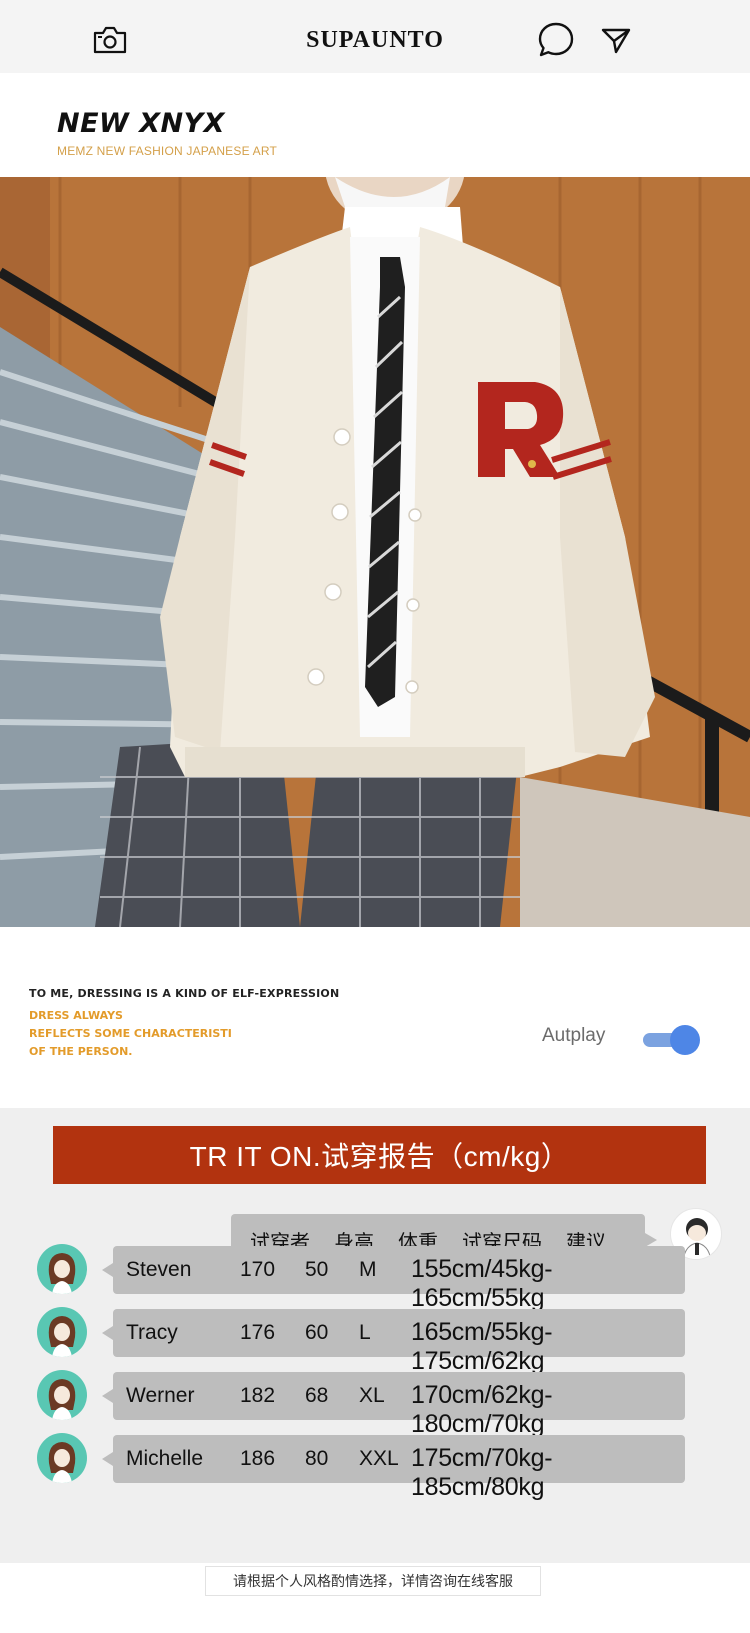 The width and height of the screenshot is (750, 1633). What do you see at coordinates (165, 1458) in the screenshot?
I see `tester-name: Michelle` at bounding box center [165, 1458].